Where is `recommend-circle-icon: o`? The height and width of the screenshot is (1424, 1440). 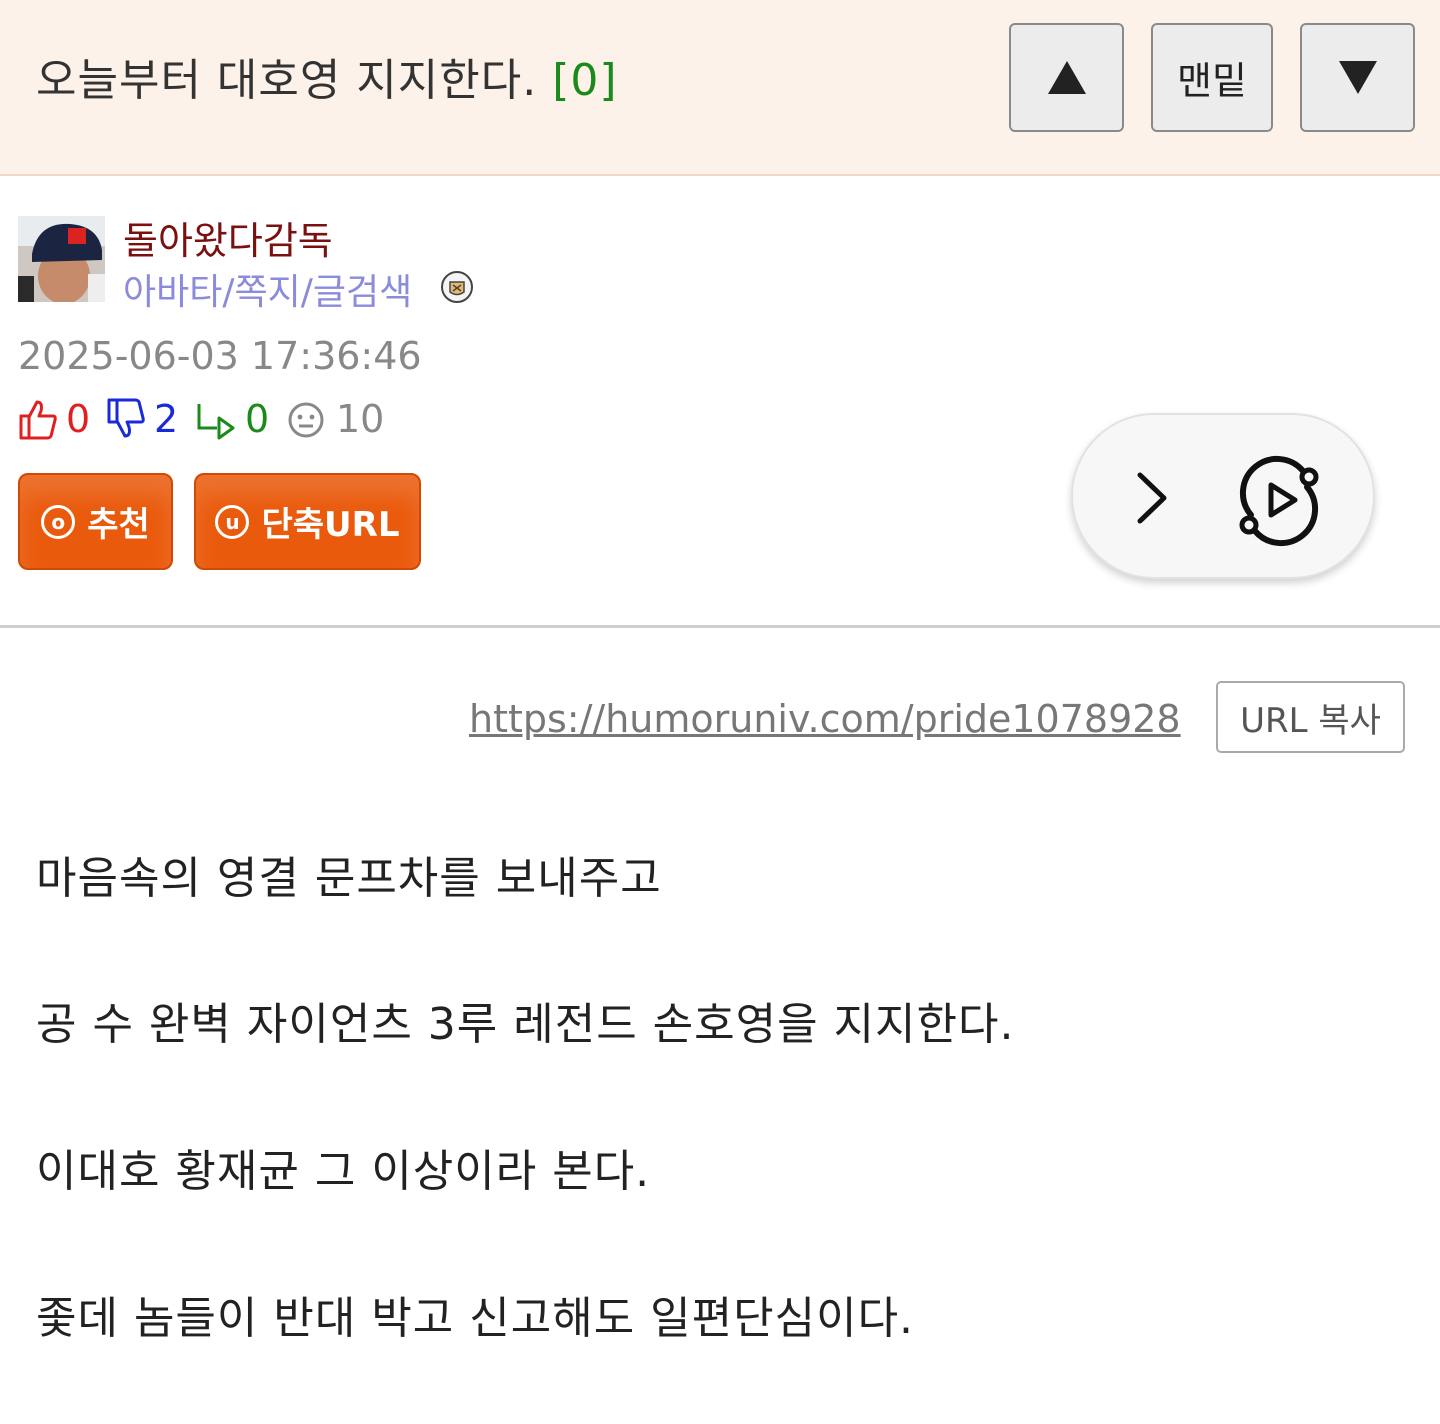 recommend-circle-icon: o is located at coordinates (58, 521).